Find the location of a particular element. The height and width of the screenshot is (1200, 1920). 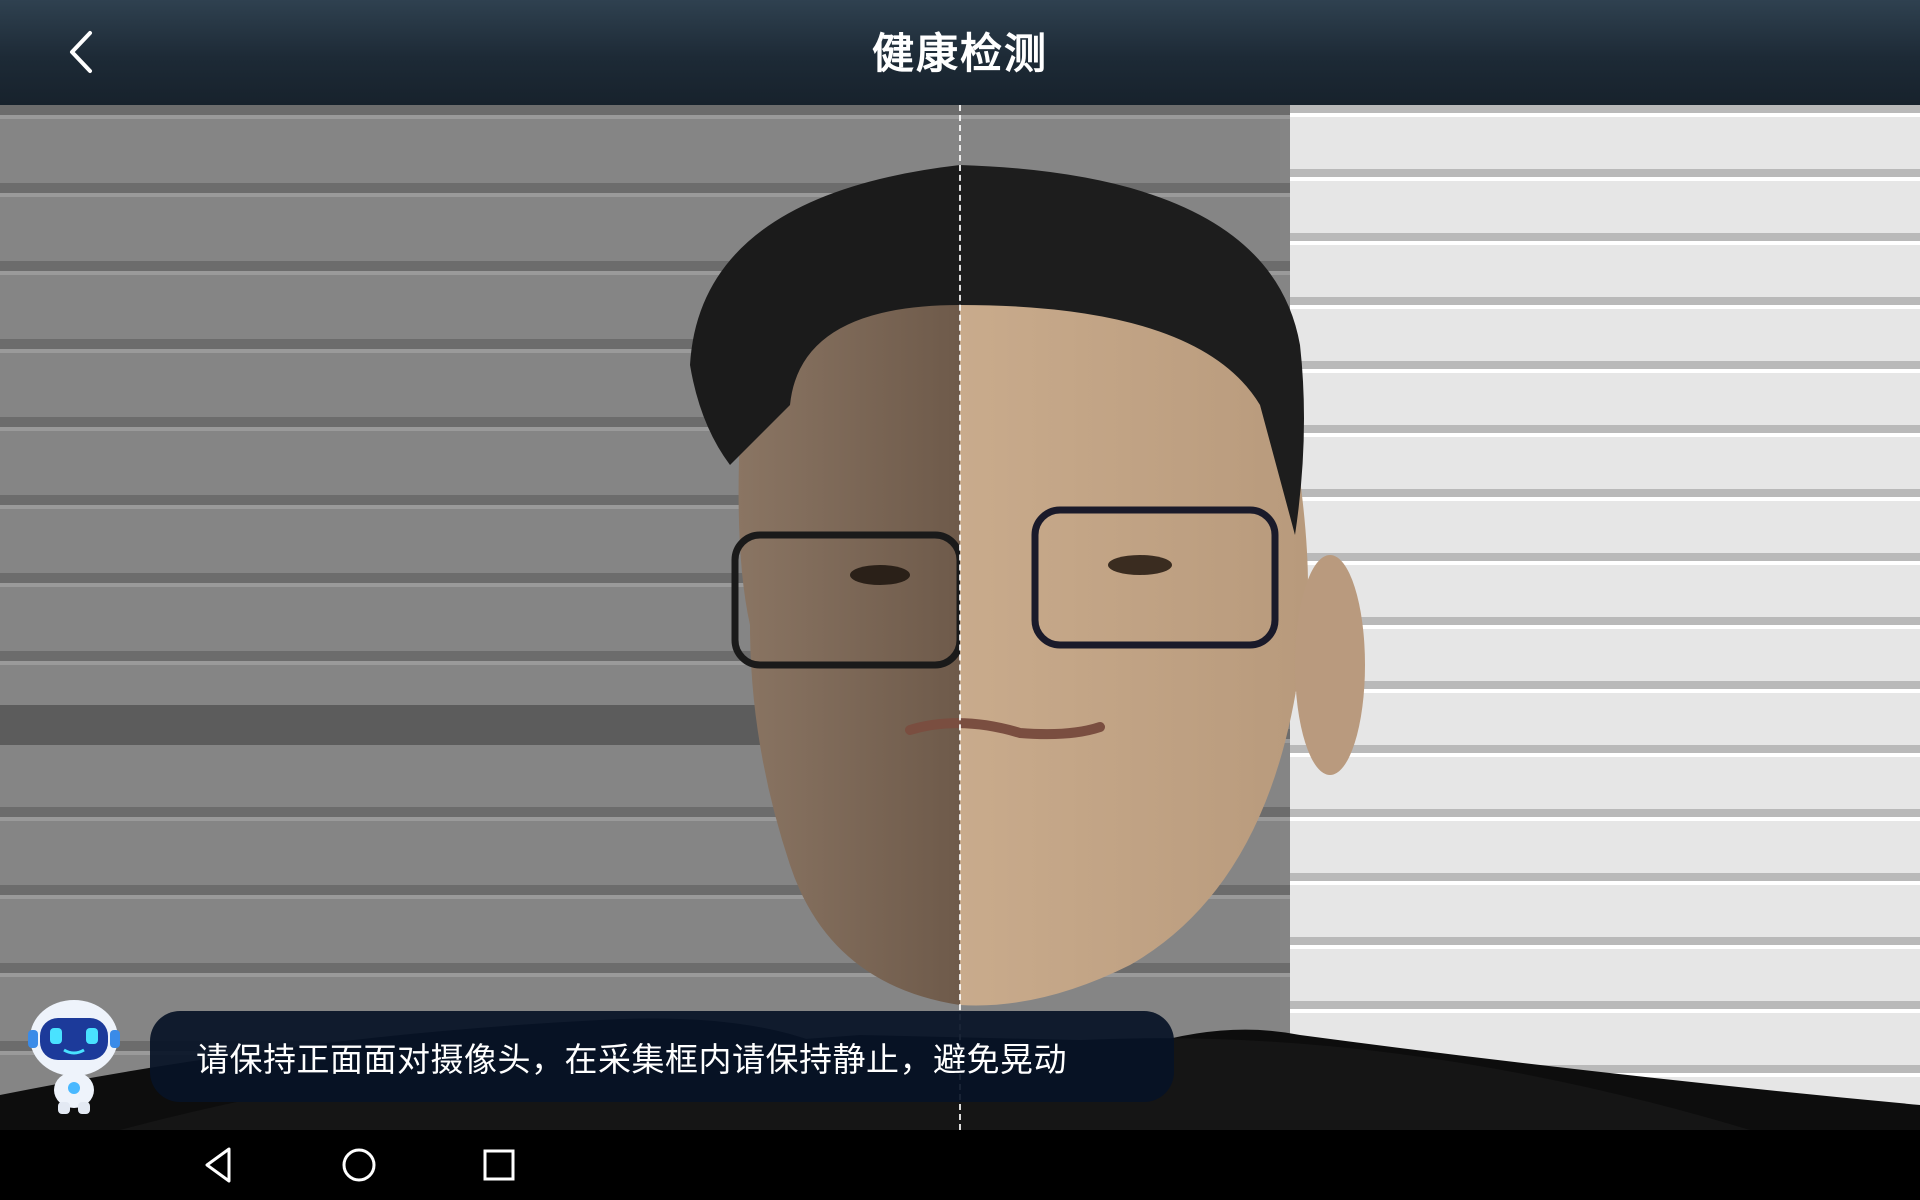

nav-back-triangle-icon is located at coordinates (218, 1165).